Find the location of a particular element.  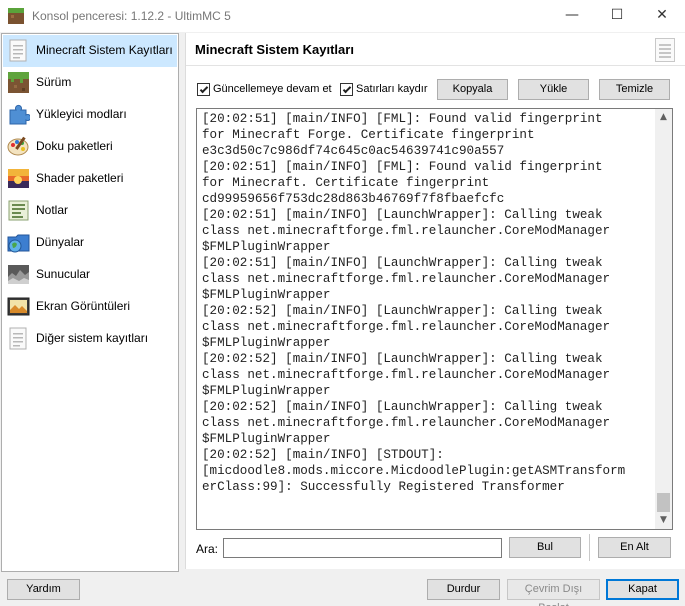

paint-palette-icon is located at coordinates (18, 146).